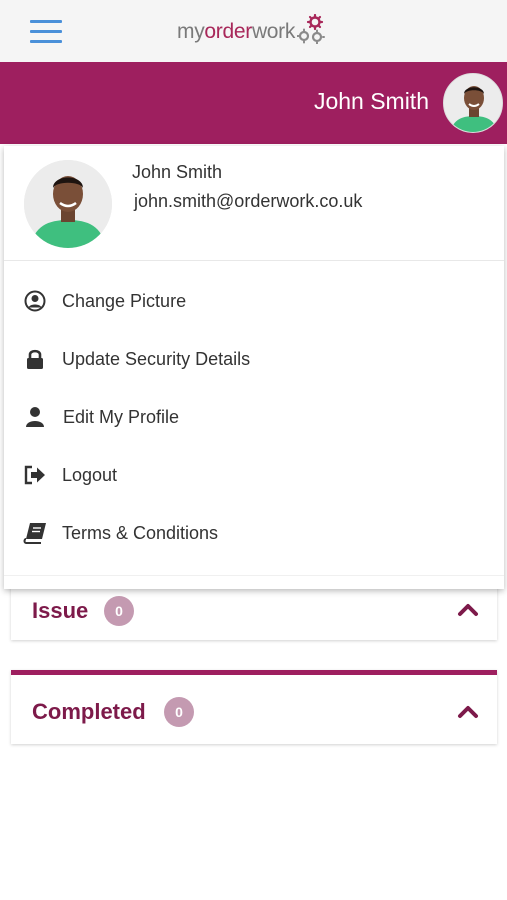 This screenshot has width=507, height=900. I want to click on profile-name: John Smith, so click(177, 172).